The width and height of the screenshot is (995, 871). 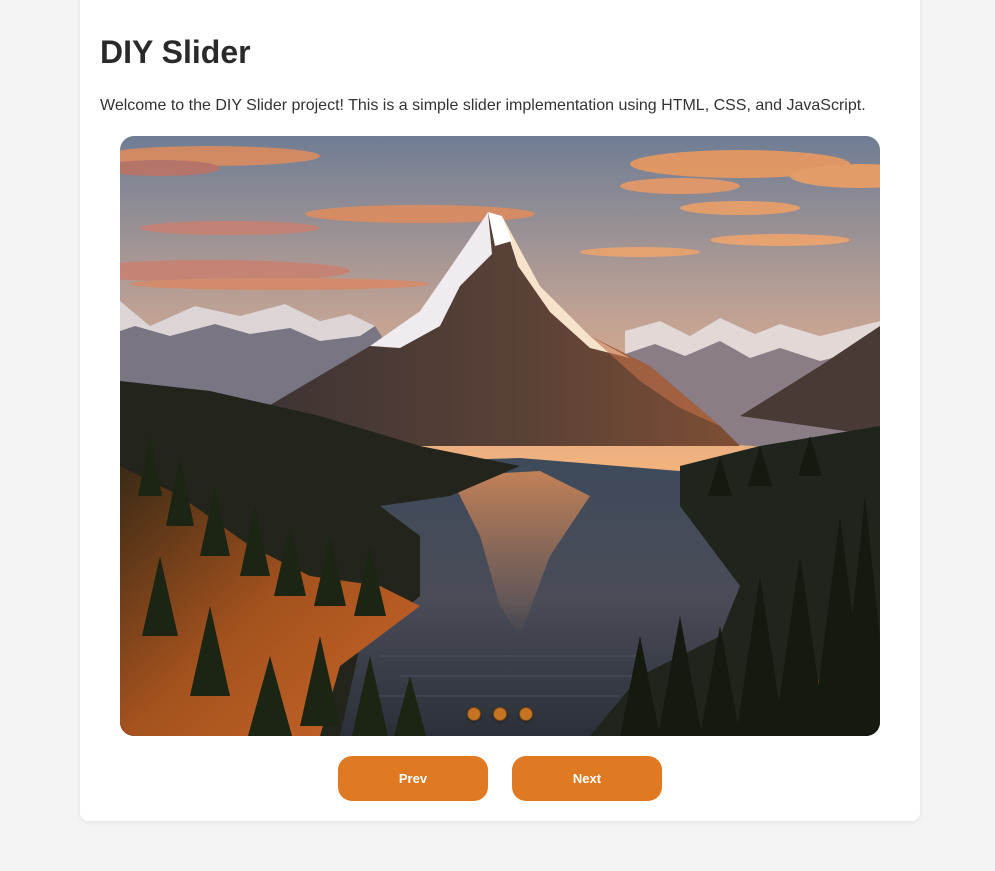 I want to click on next-button: Next, so click(x=587, y=778).